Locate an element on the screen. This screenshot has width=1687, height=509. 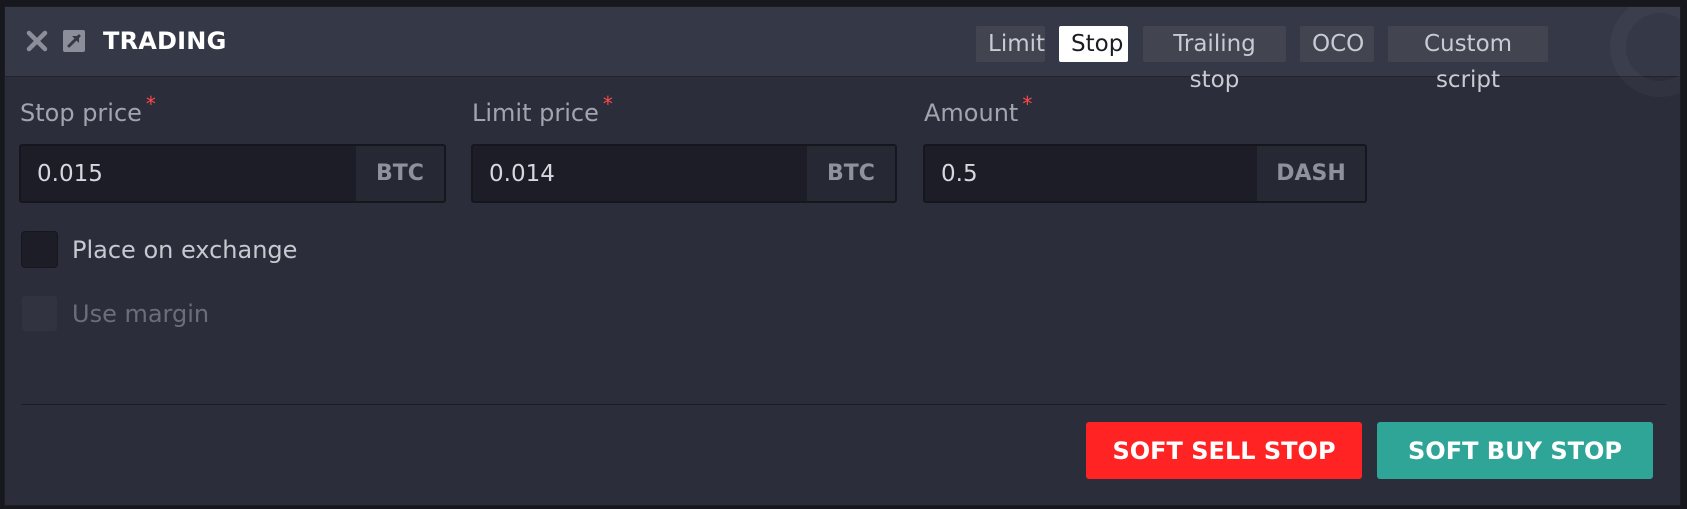
amount-label: Amount * is located at coordinates (978, 109).